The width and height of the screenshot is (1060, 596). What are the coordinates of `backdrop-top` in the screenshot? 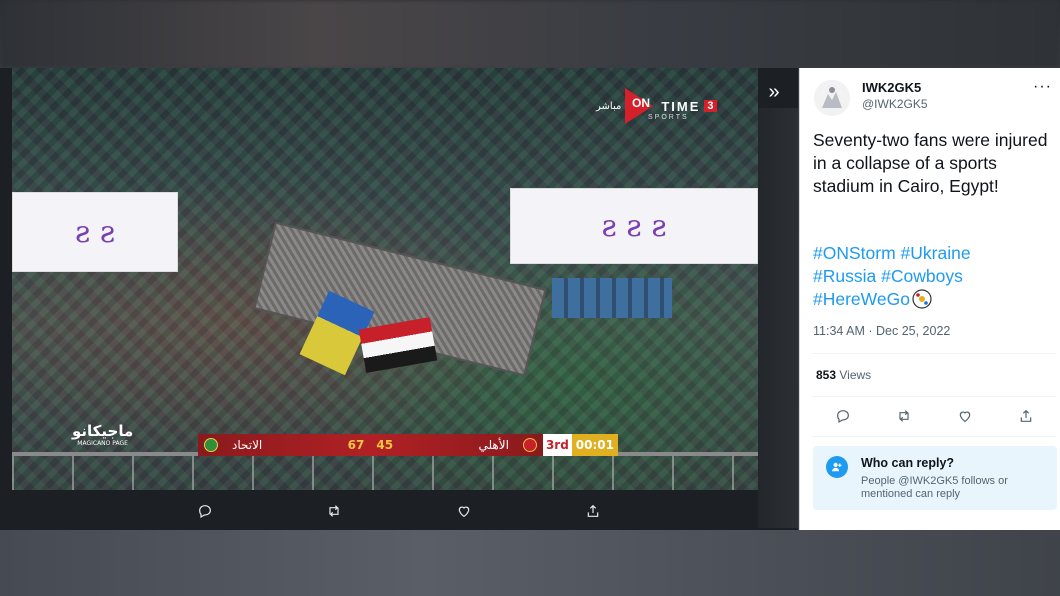 It's located at (530, 34).